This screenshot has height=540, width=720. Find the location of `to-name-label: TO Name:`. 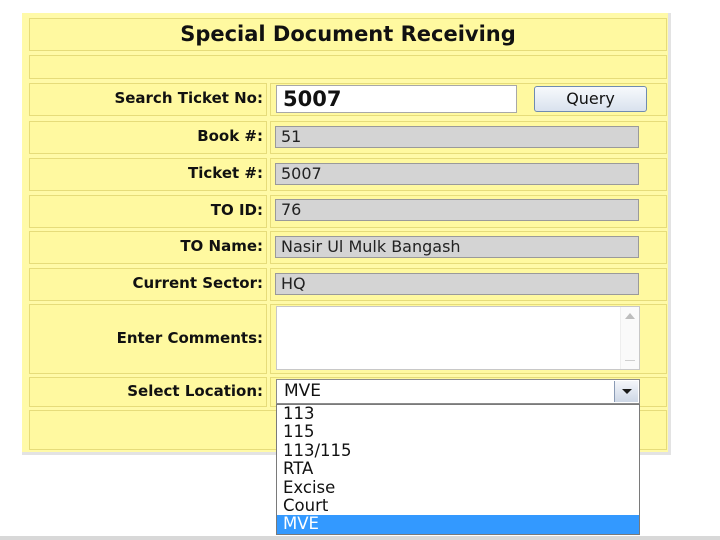

to-name-label: TO Name: is located at coordinates (221, 246).